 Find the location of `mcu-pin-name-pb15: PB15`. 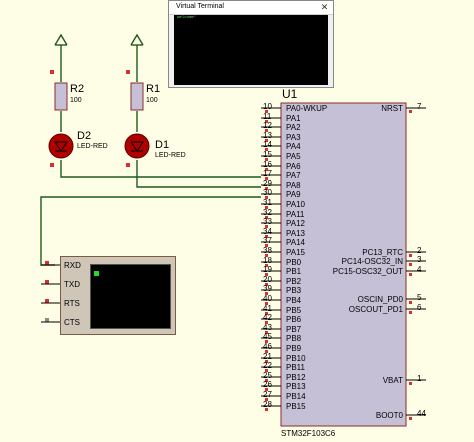

mcu-pin-name-pb15: PB15 is located at coordinates (296, 406).